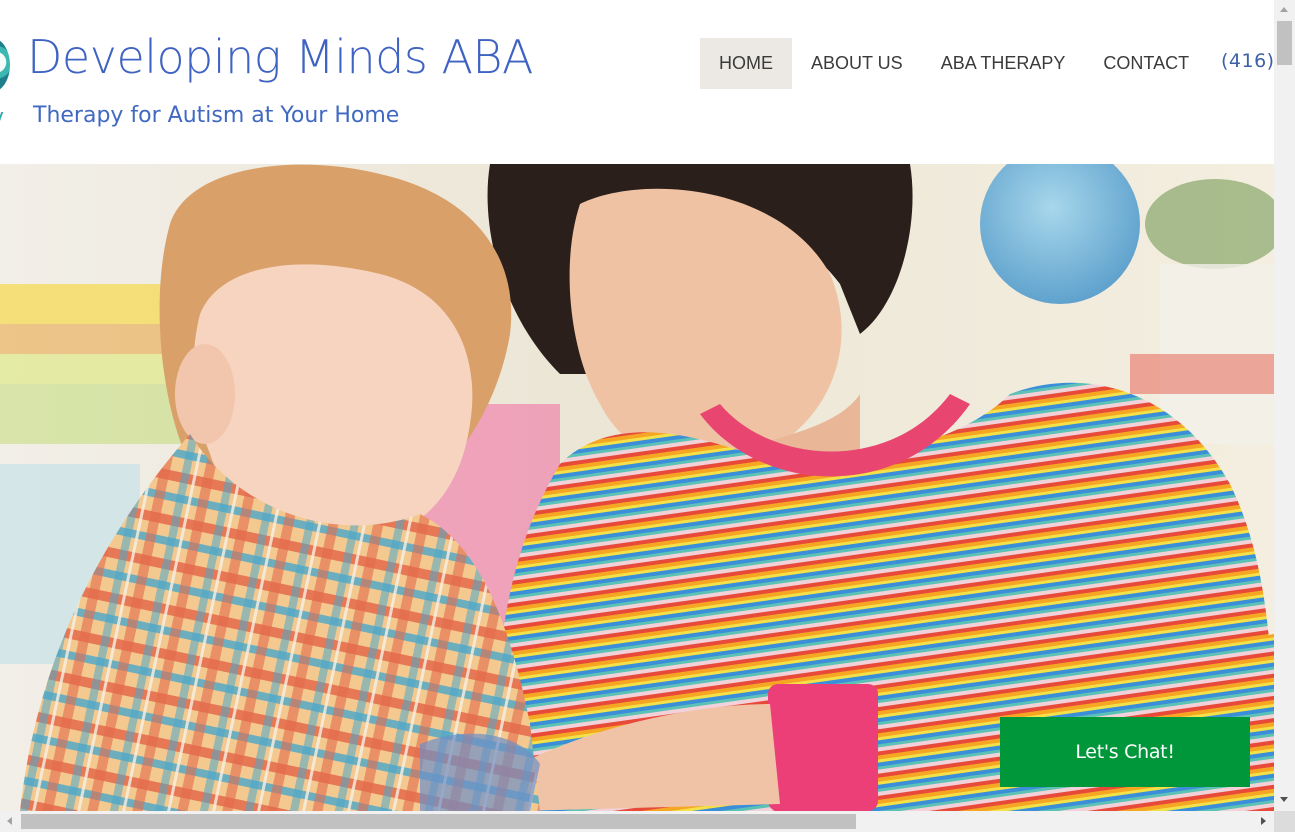 The height and width of the screenshot is (832, 1295). Describe the element at coordinates (5, 121) in the screenshot. I see `logo-fragment` at that location.